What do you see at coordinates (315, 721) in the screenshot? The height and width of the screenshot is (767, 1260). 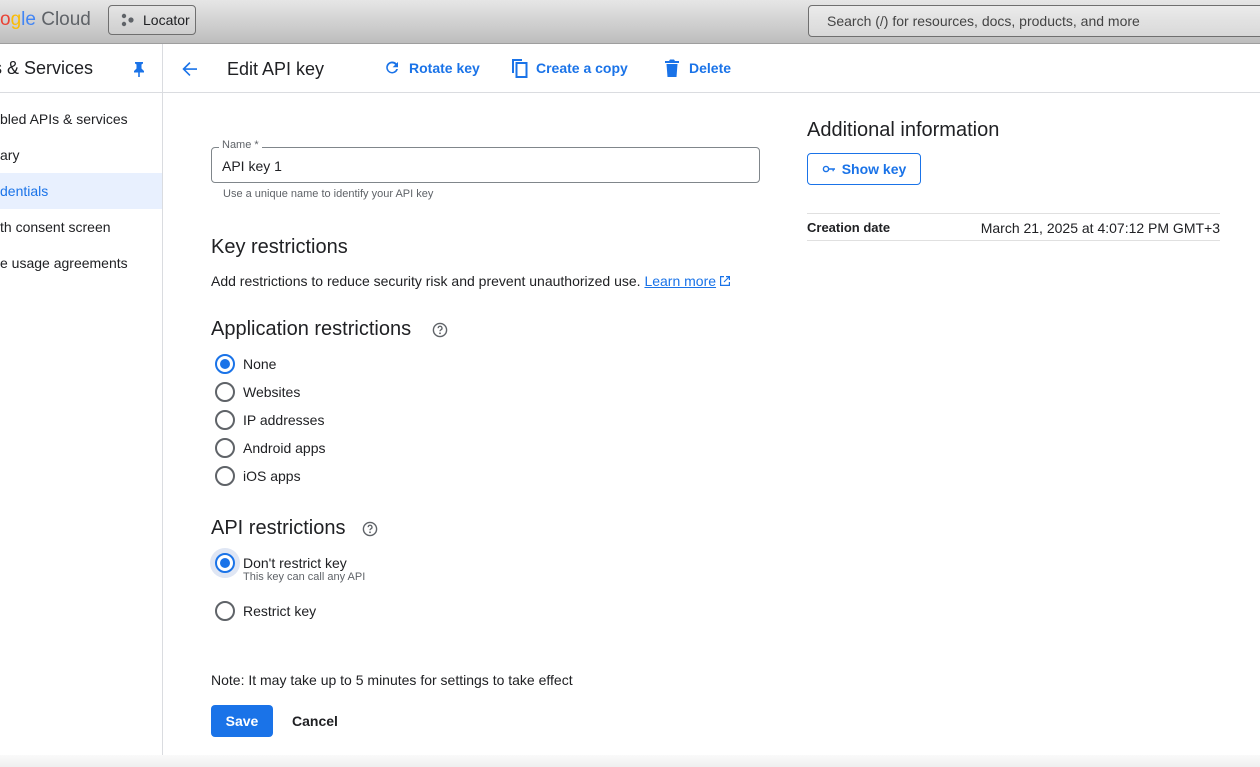 I see `cancel-button: Cancel` at bounding box center [315, 721].